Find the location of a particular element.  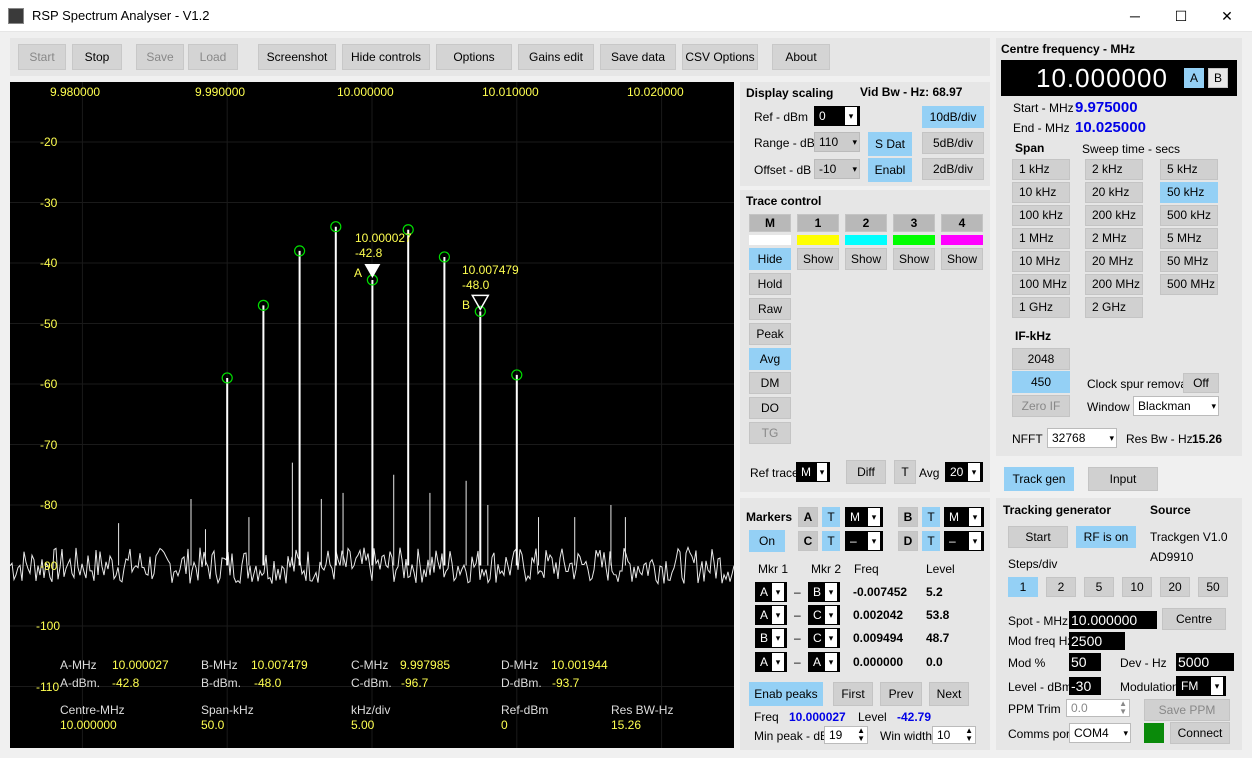

show-4-button: Show is located at coordinates (962, 259).